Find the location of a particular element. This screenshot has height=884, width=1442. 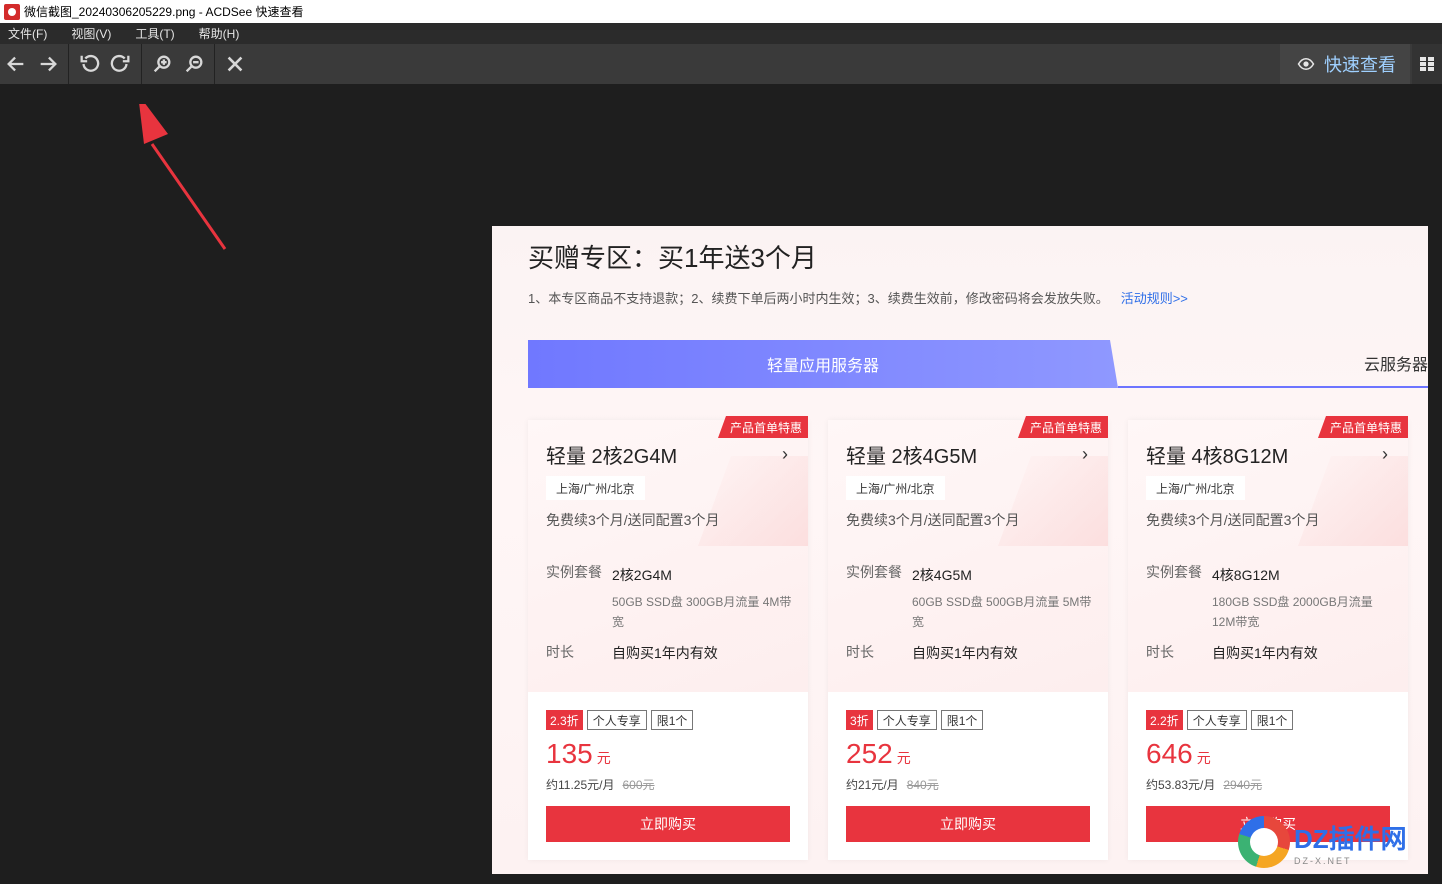

price: 646 元 is located at coordinates (1178, 754).